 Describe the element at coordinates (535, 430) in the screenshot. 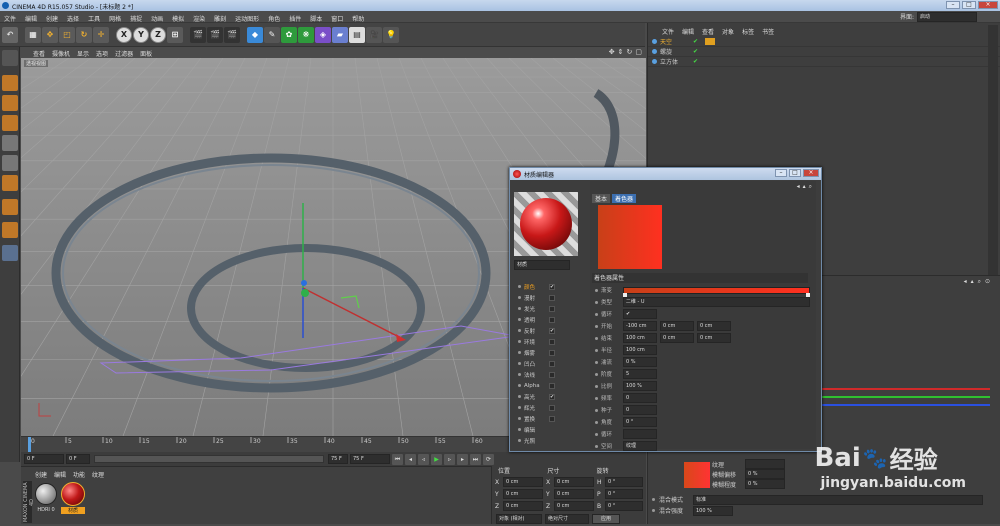

I see `channel-label: 编辑` at that location.